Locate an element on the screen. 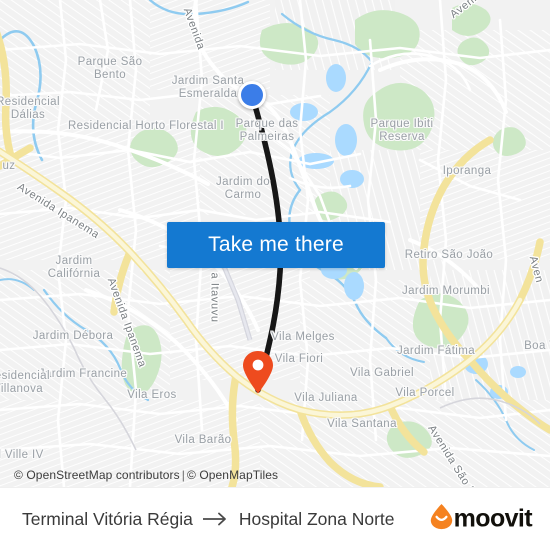 The image size is (550, 550). take-me-there-button: Take me there is located at coordinates (276, 245).